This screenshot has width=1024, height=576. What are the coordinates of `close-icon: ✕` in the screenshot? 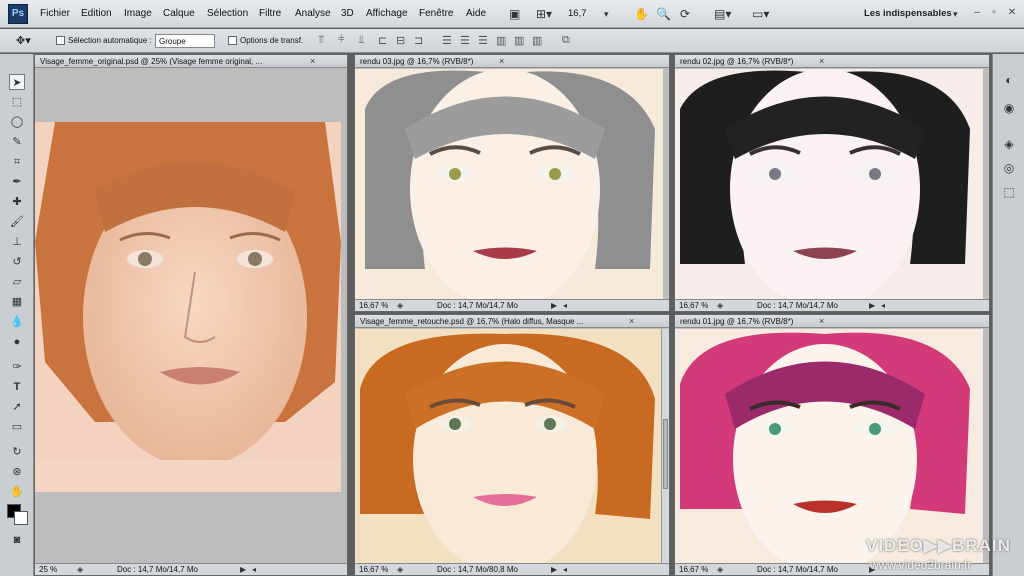 It's located at (1012, 13).